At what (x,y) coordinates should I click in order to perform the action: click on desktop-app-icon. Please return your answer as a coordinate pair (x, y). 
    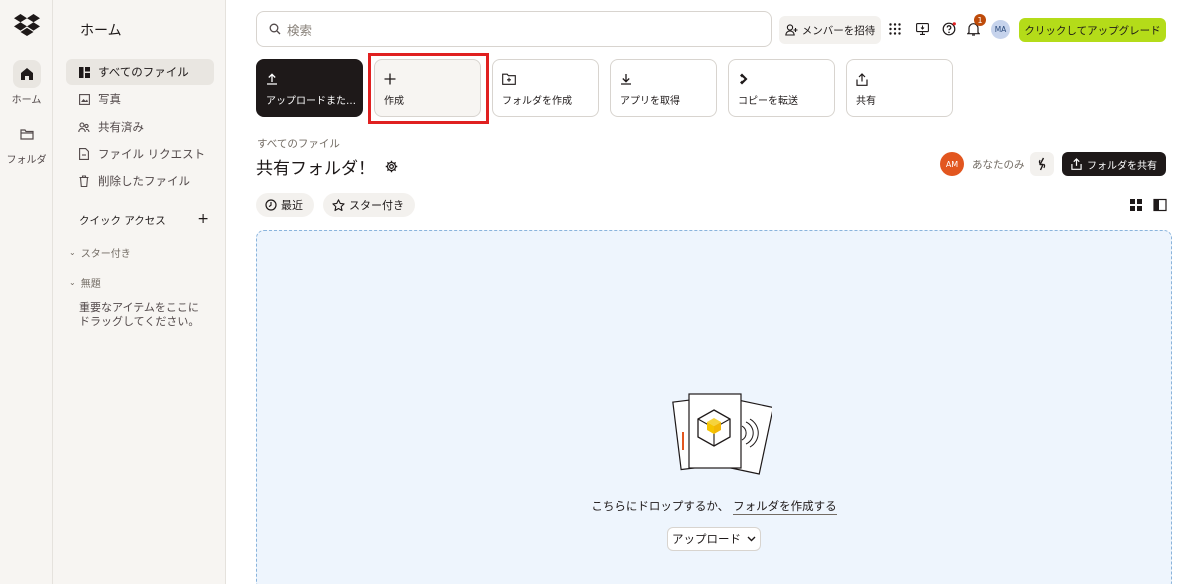
    Looking at the image, I should click on (922, 29).